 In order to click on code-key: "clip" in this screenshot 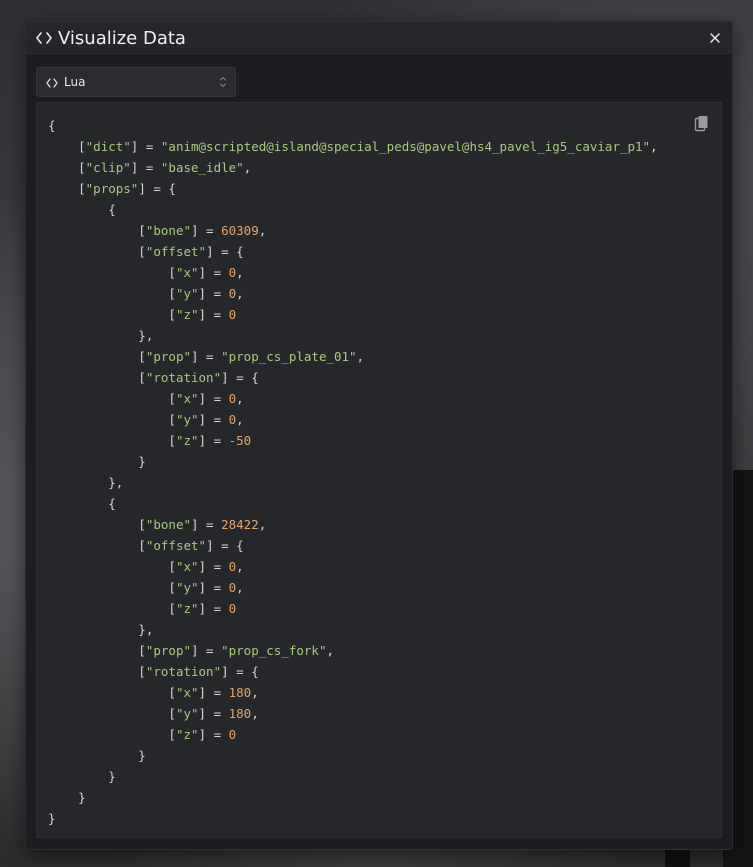, I will do `click(108, 167)`.